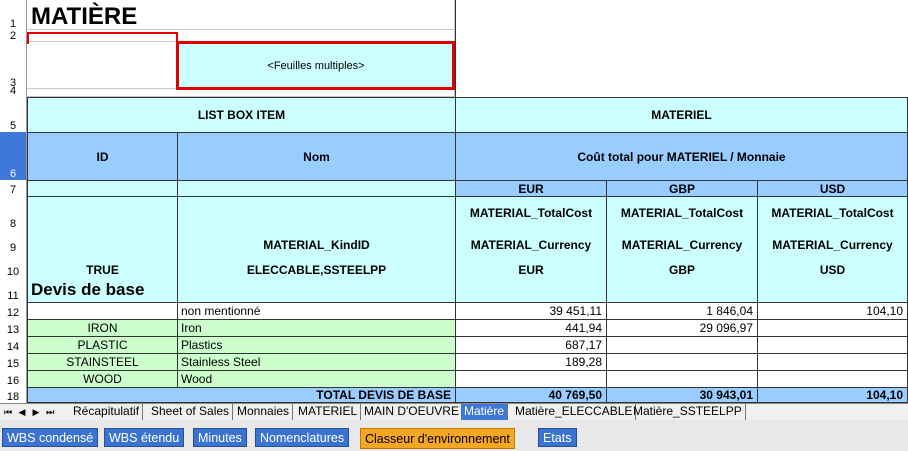  I want to click on total-label: TOTAL DEVIS DE BASE, so click(241, 395).